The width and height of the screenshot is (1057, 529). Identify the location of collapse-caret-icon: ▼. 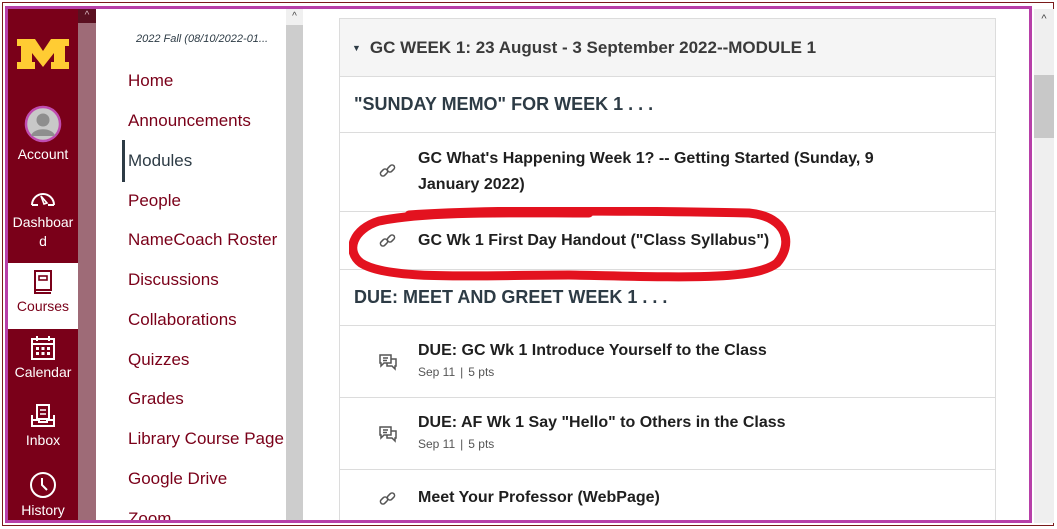
(356, 48).